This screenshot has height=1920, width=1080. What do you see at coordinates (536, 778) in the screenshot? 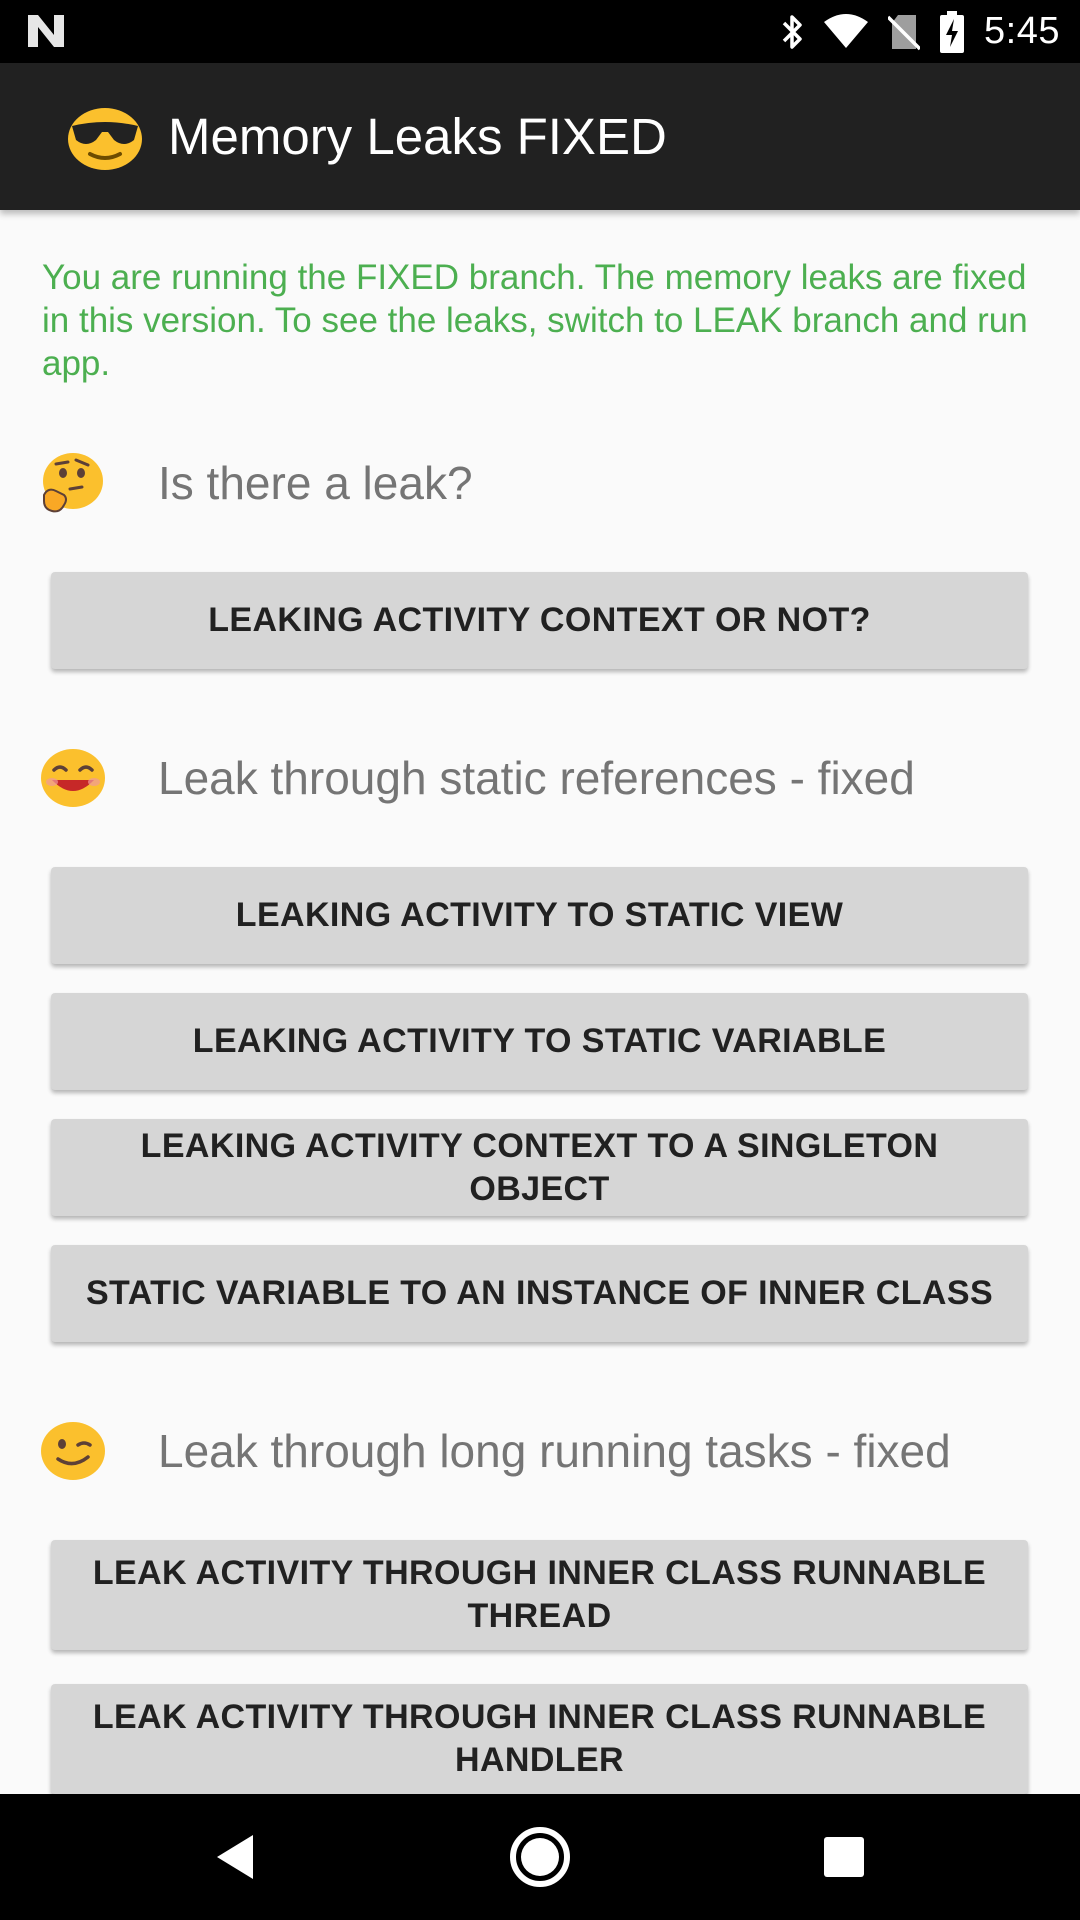
I see `section-title: Leak through static references - fixed` at bounding box center [536, 778].